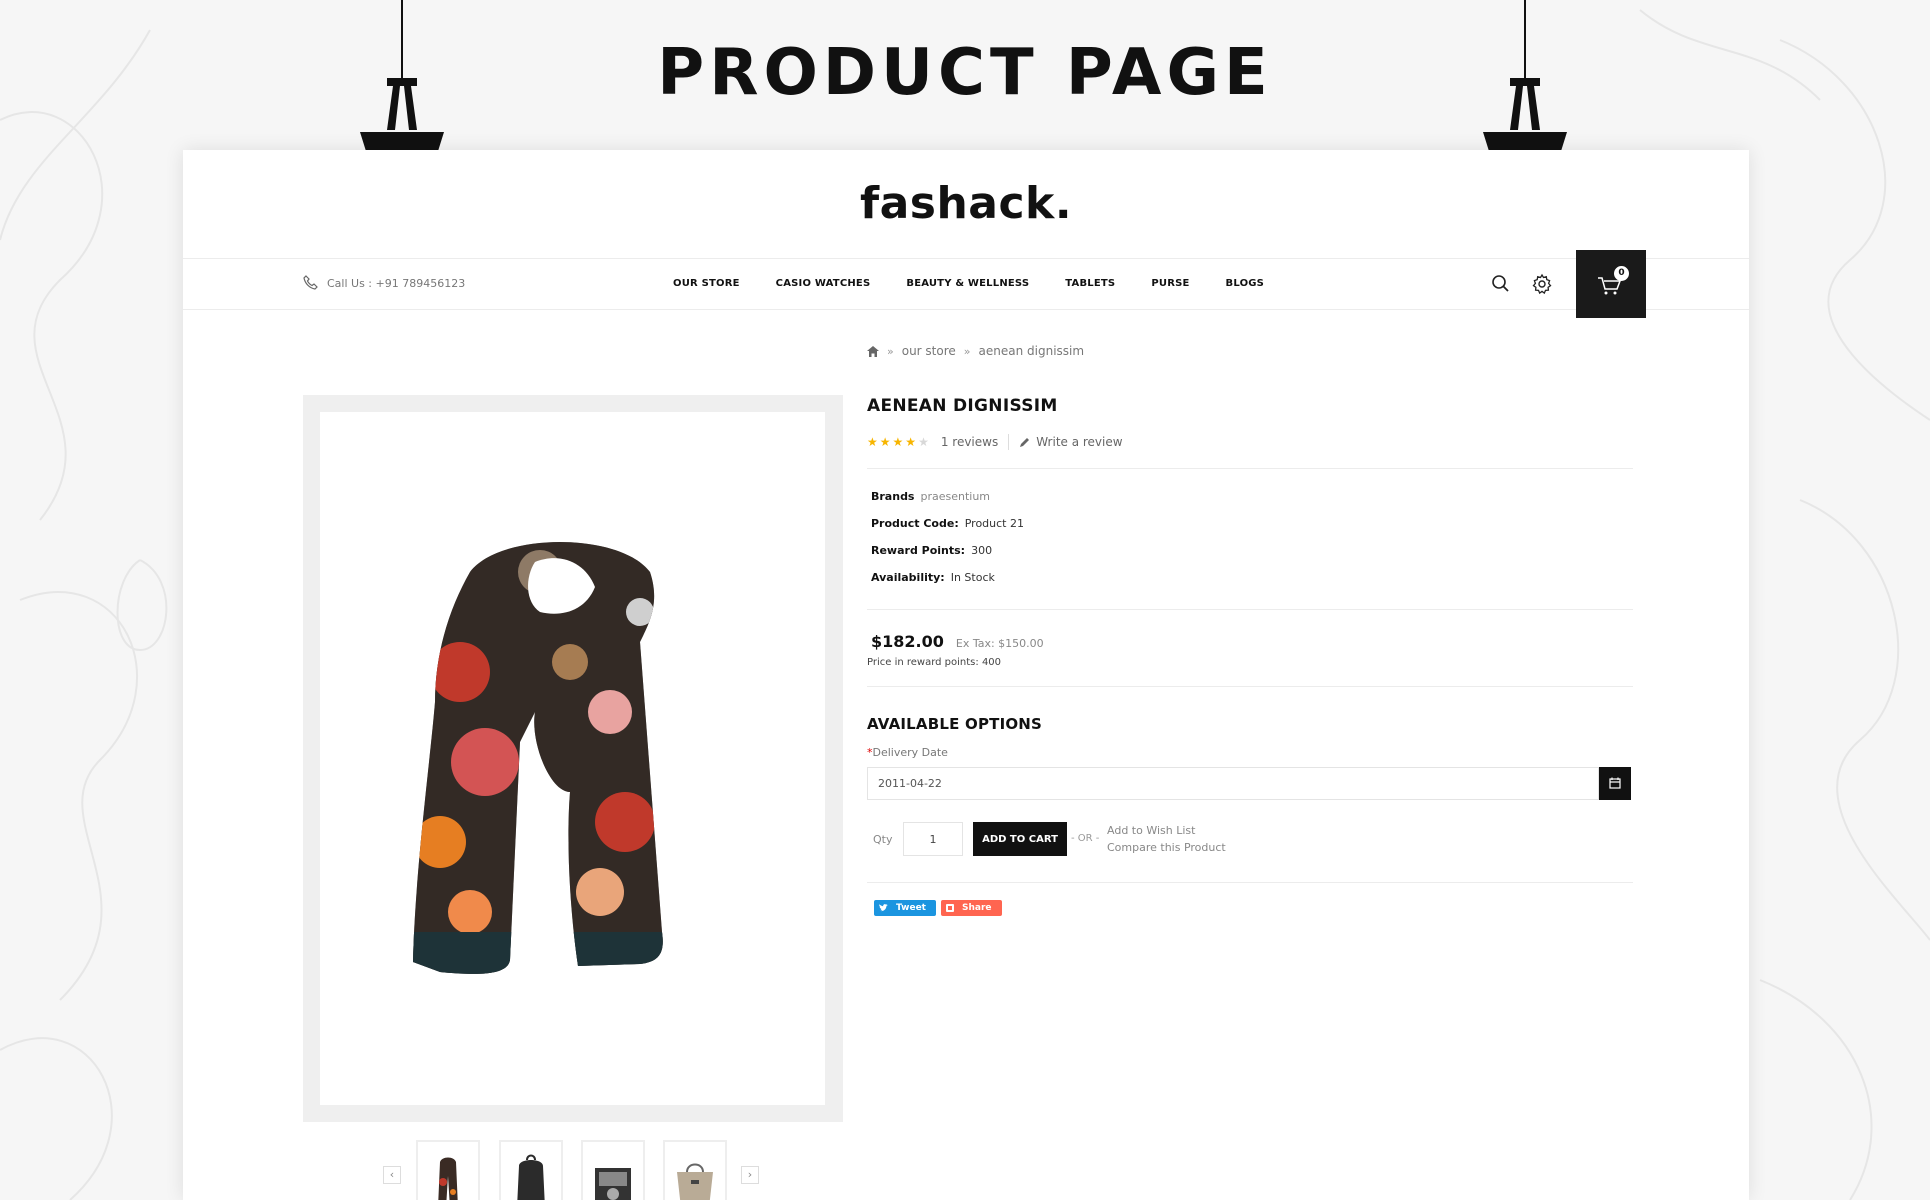 This screenshot has height=1200, width=1930. I want to click on menu-item-purse: PURSE, so click(1170, 283).